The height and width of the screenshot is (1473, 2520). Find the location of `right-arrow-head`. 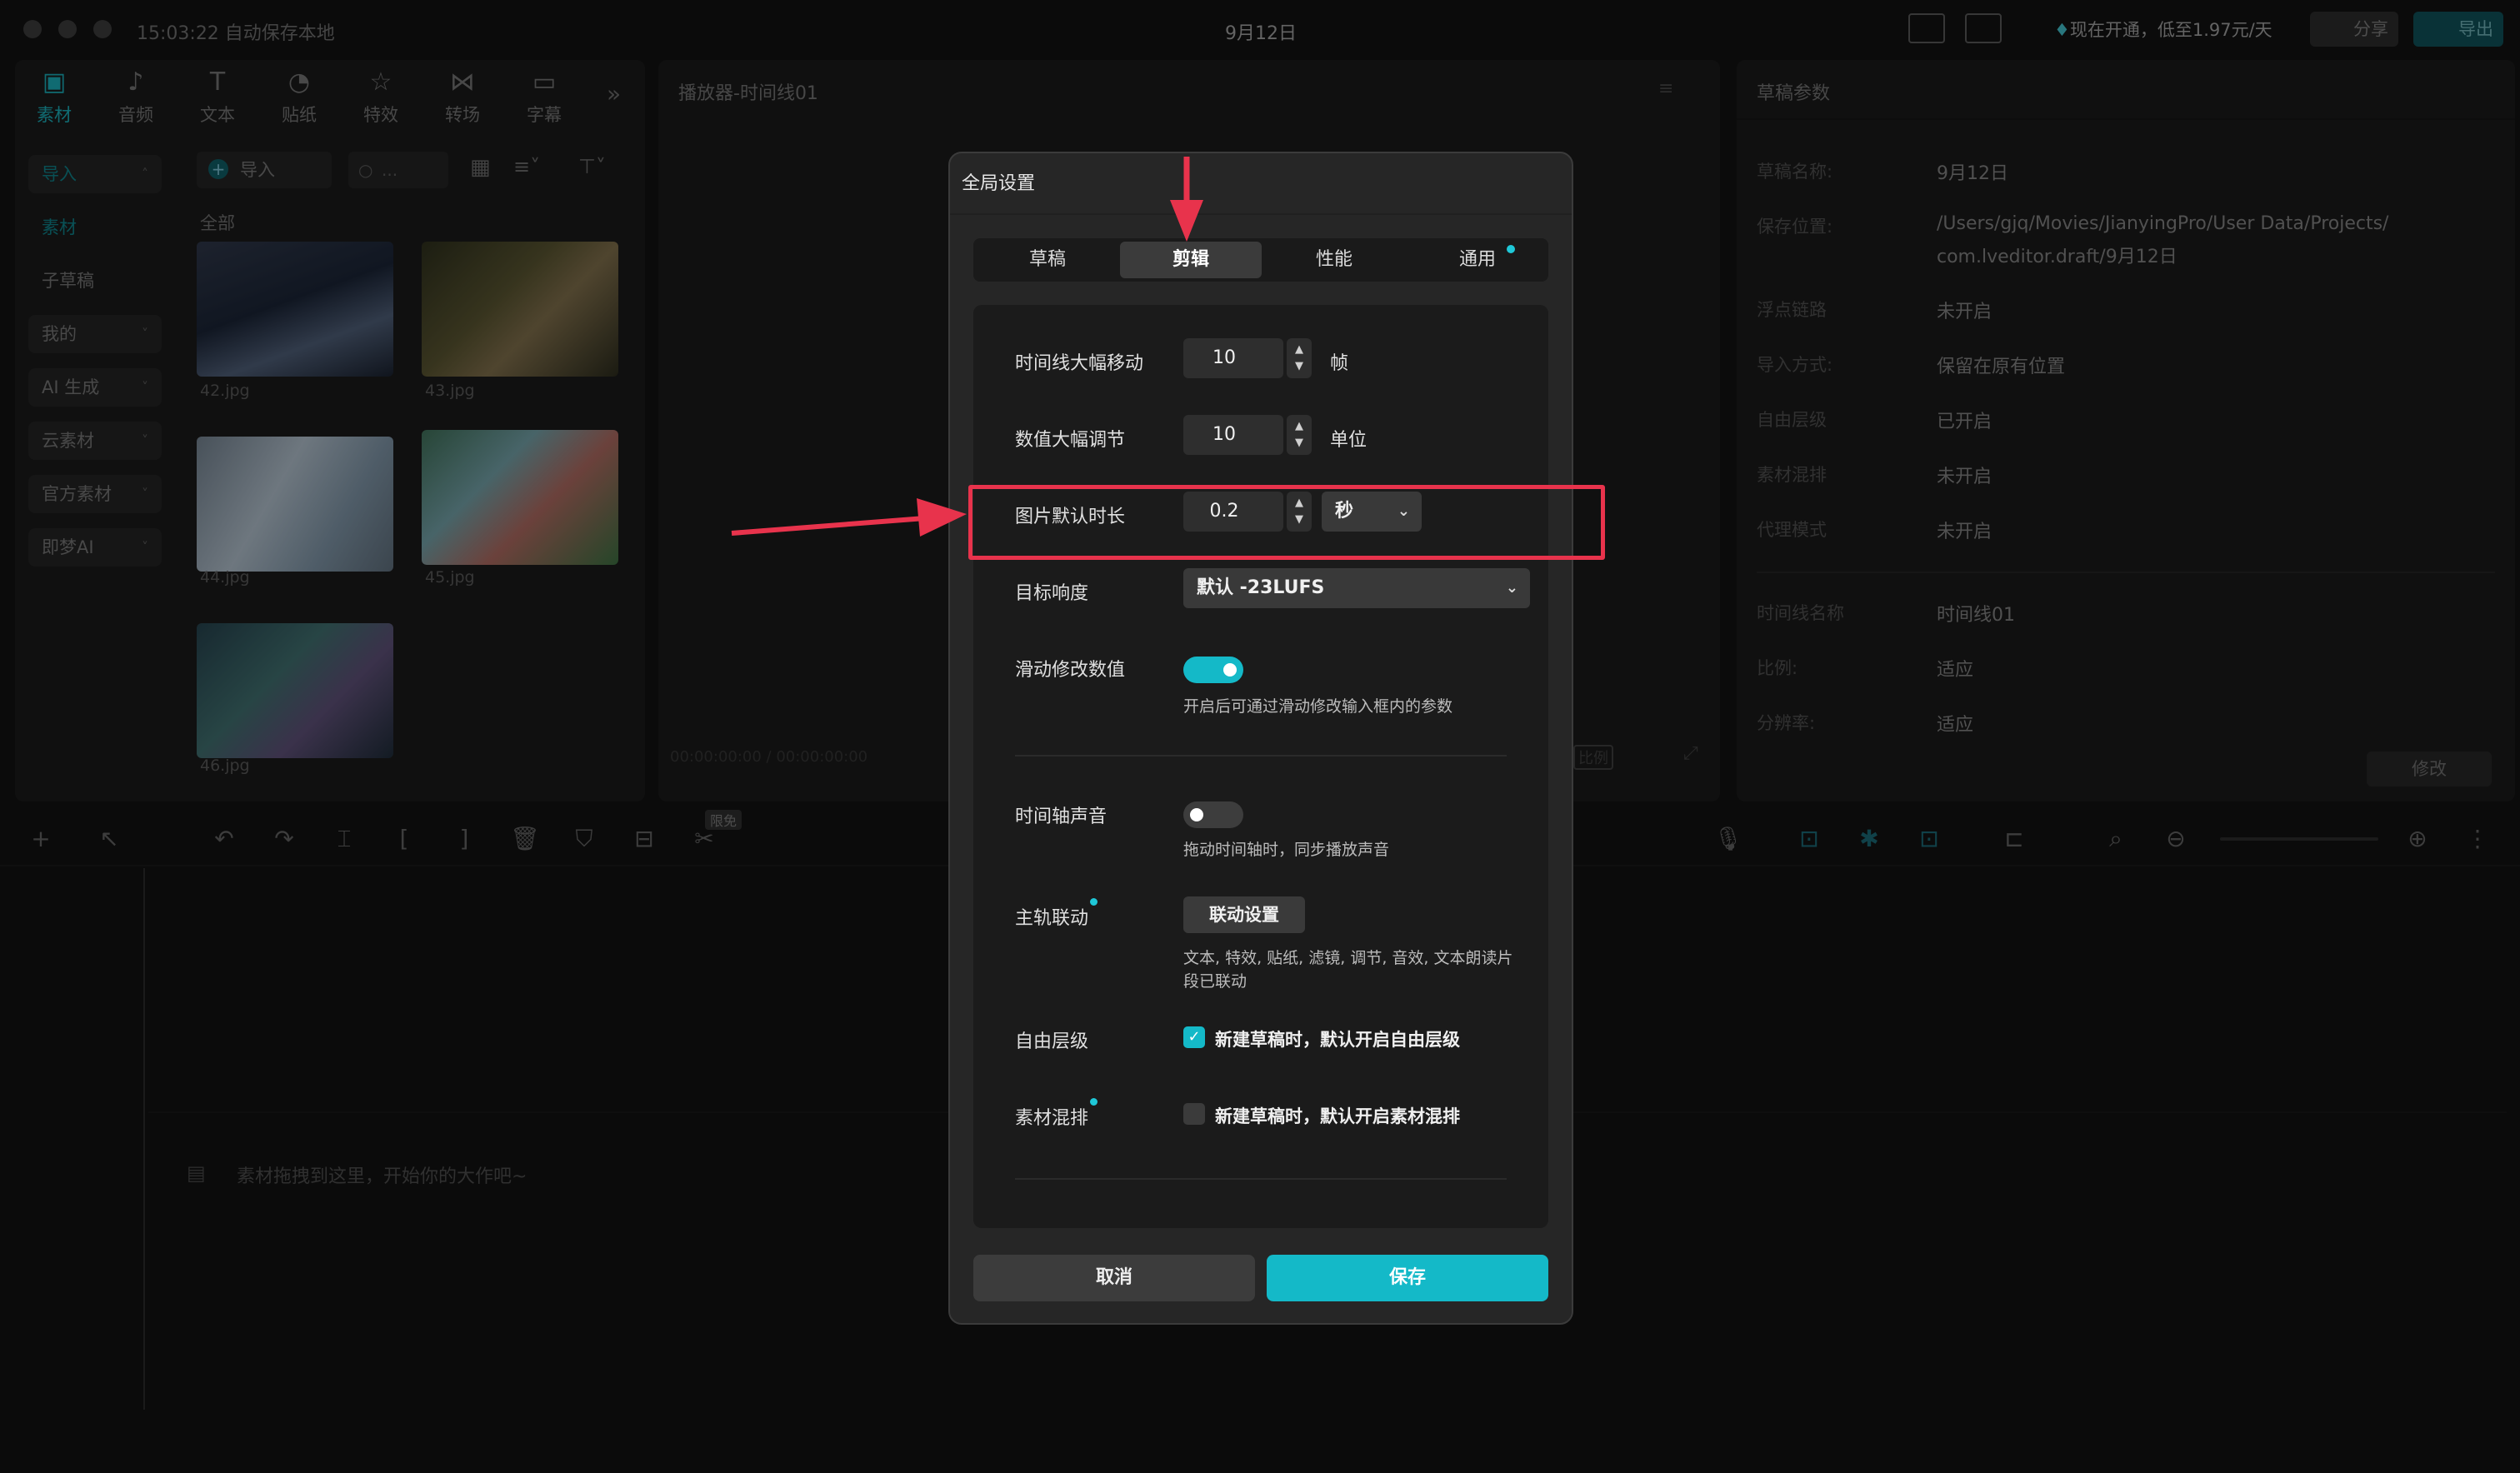

right-arrow-head is located at coordinates (942, 518).